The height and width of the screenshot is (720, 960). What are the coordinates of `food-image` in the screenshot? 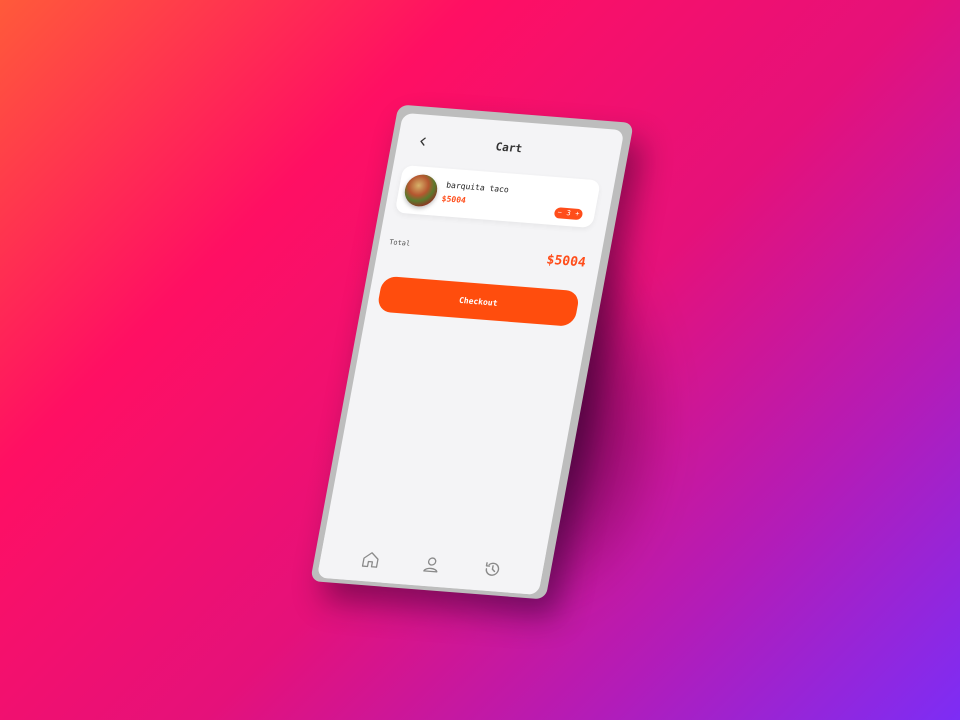 It's located at (421, 190).